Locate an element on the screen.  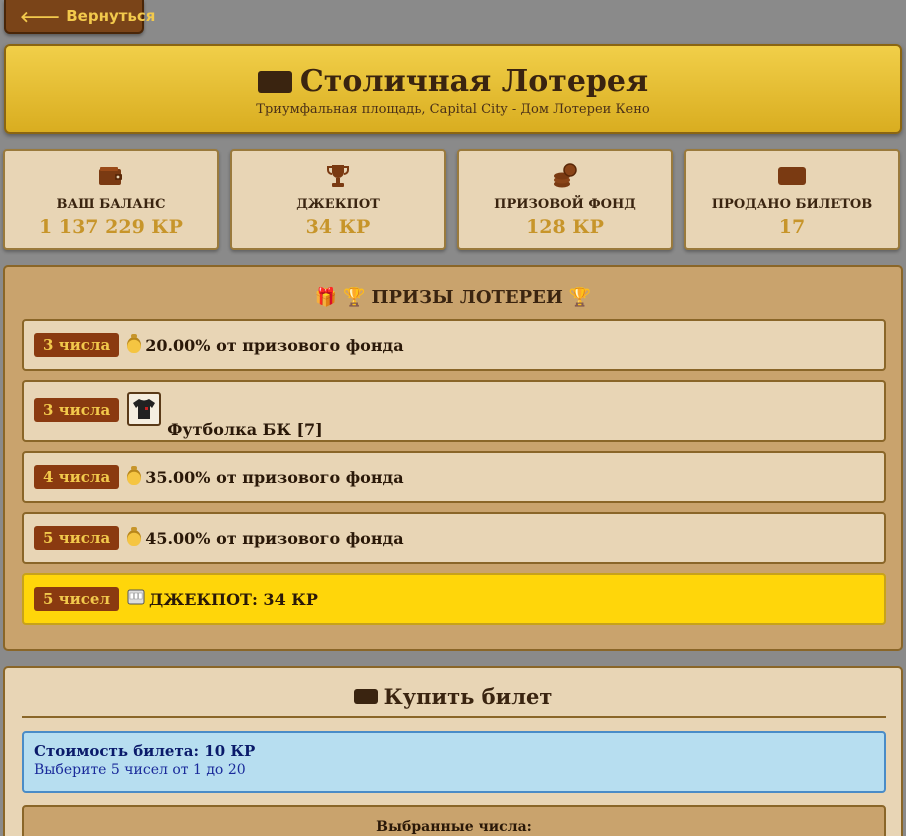
prize-text-value: 20.00% от призового фонда is located at coordinates (274, 345).